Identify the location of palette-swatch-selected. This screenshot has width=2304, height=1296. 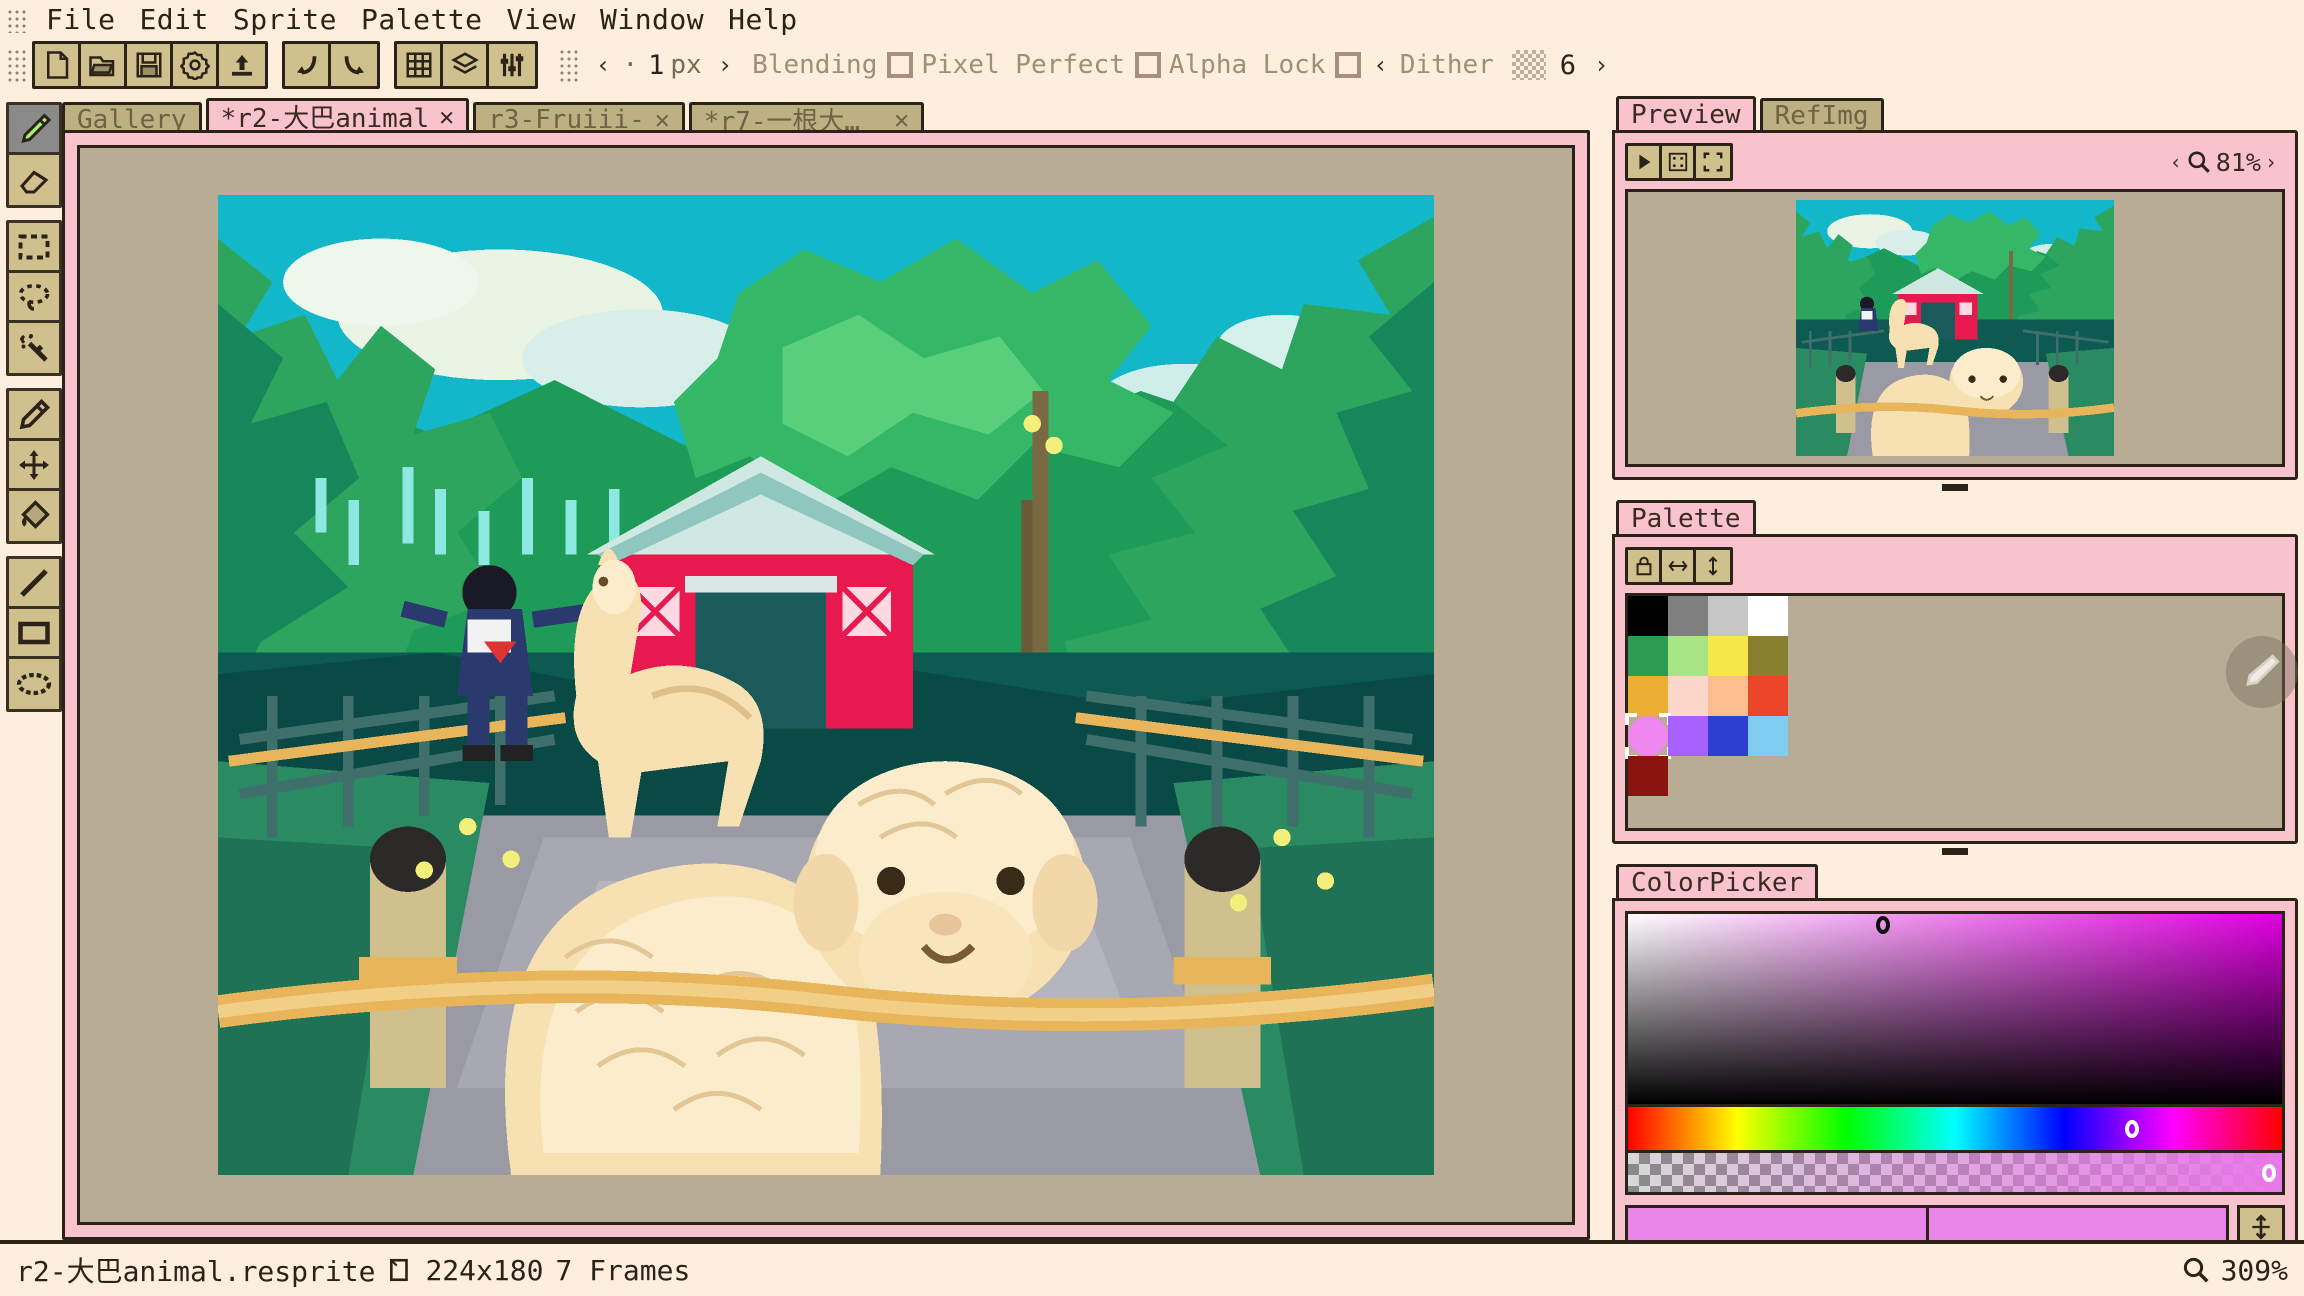
(1648, 736).